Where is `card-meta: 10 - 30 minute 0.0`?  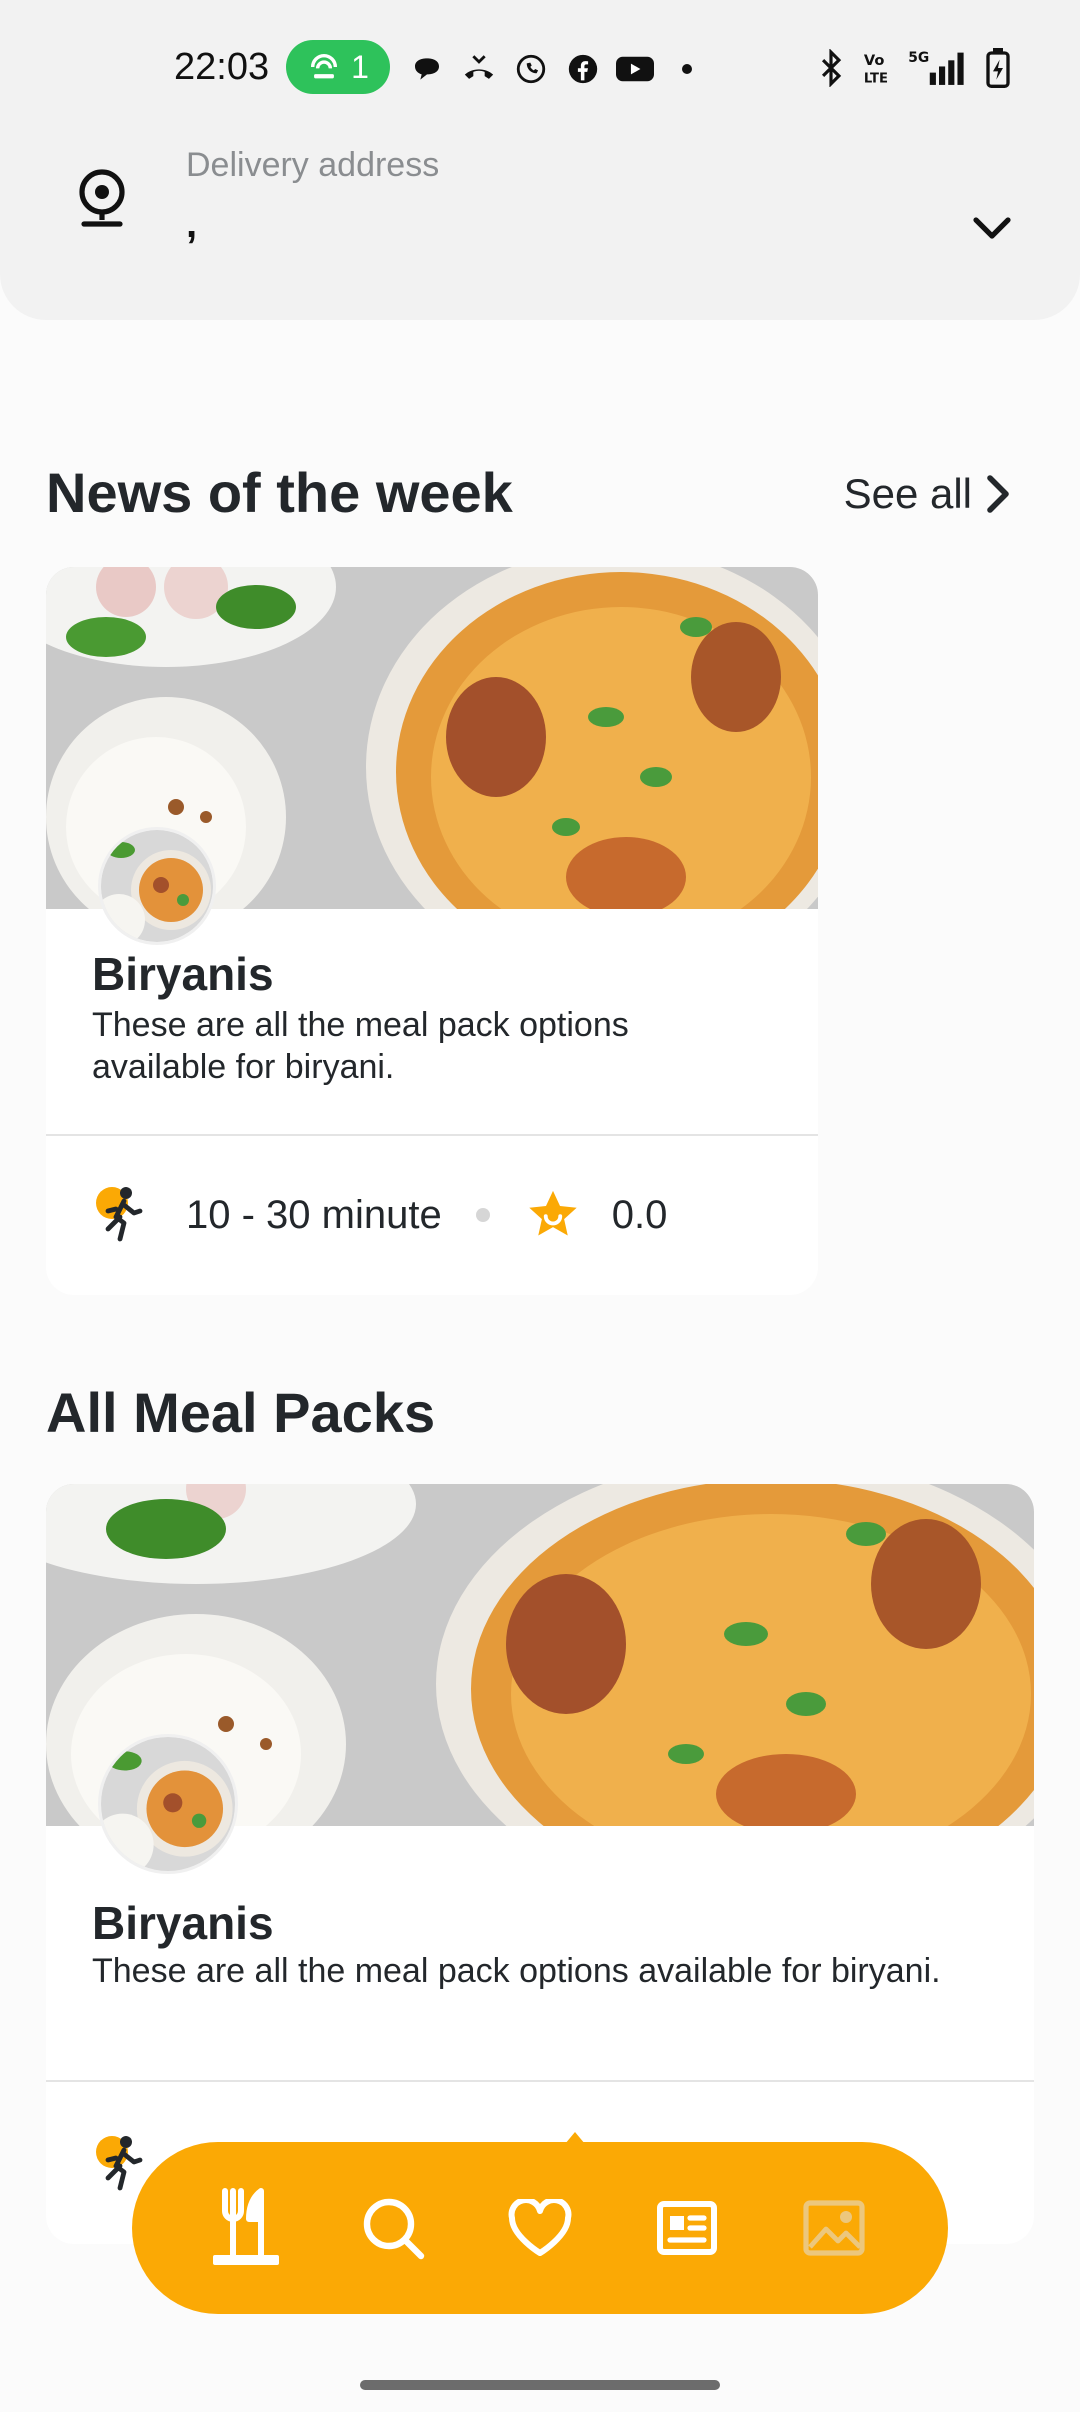
card-meta: 10 - 30 minute 0.0 is located at coordinates (379, 1215).